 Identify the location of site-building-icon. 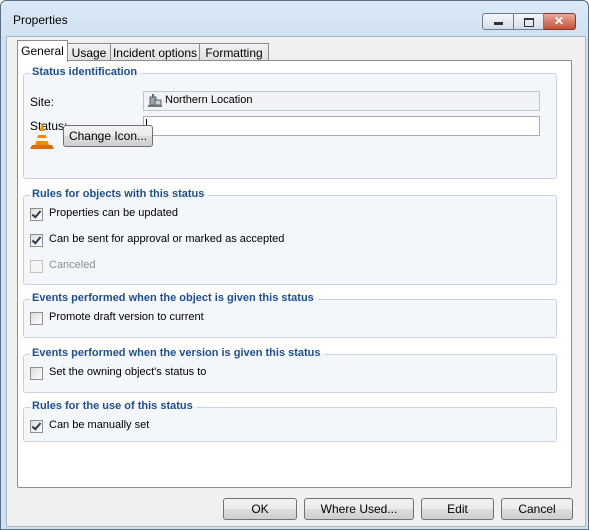
(155, 100).